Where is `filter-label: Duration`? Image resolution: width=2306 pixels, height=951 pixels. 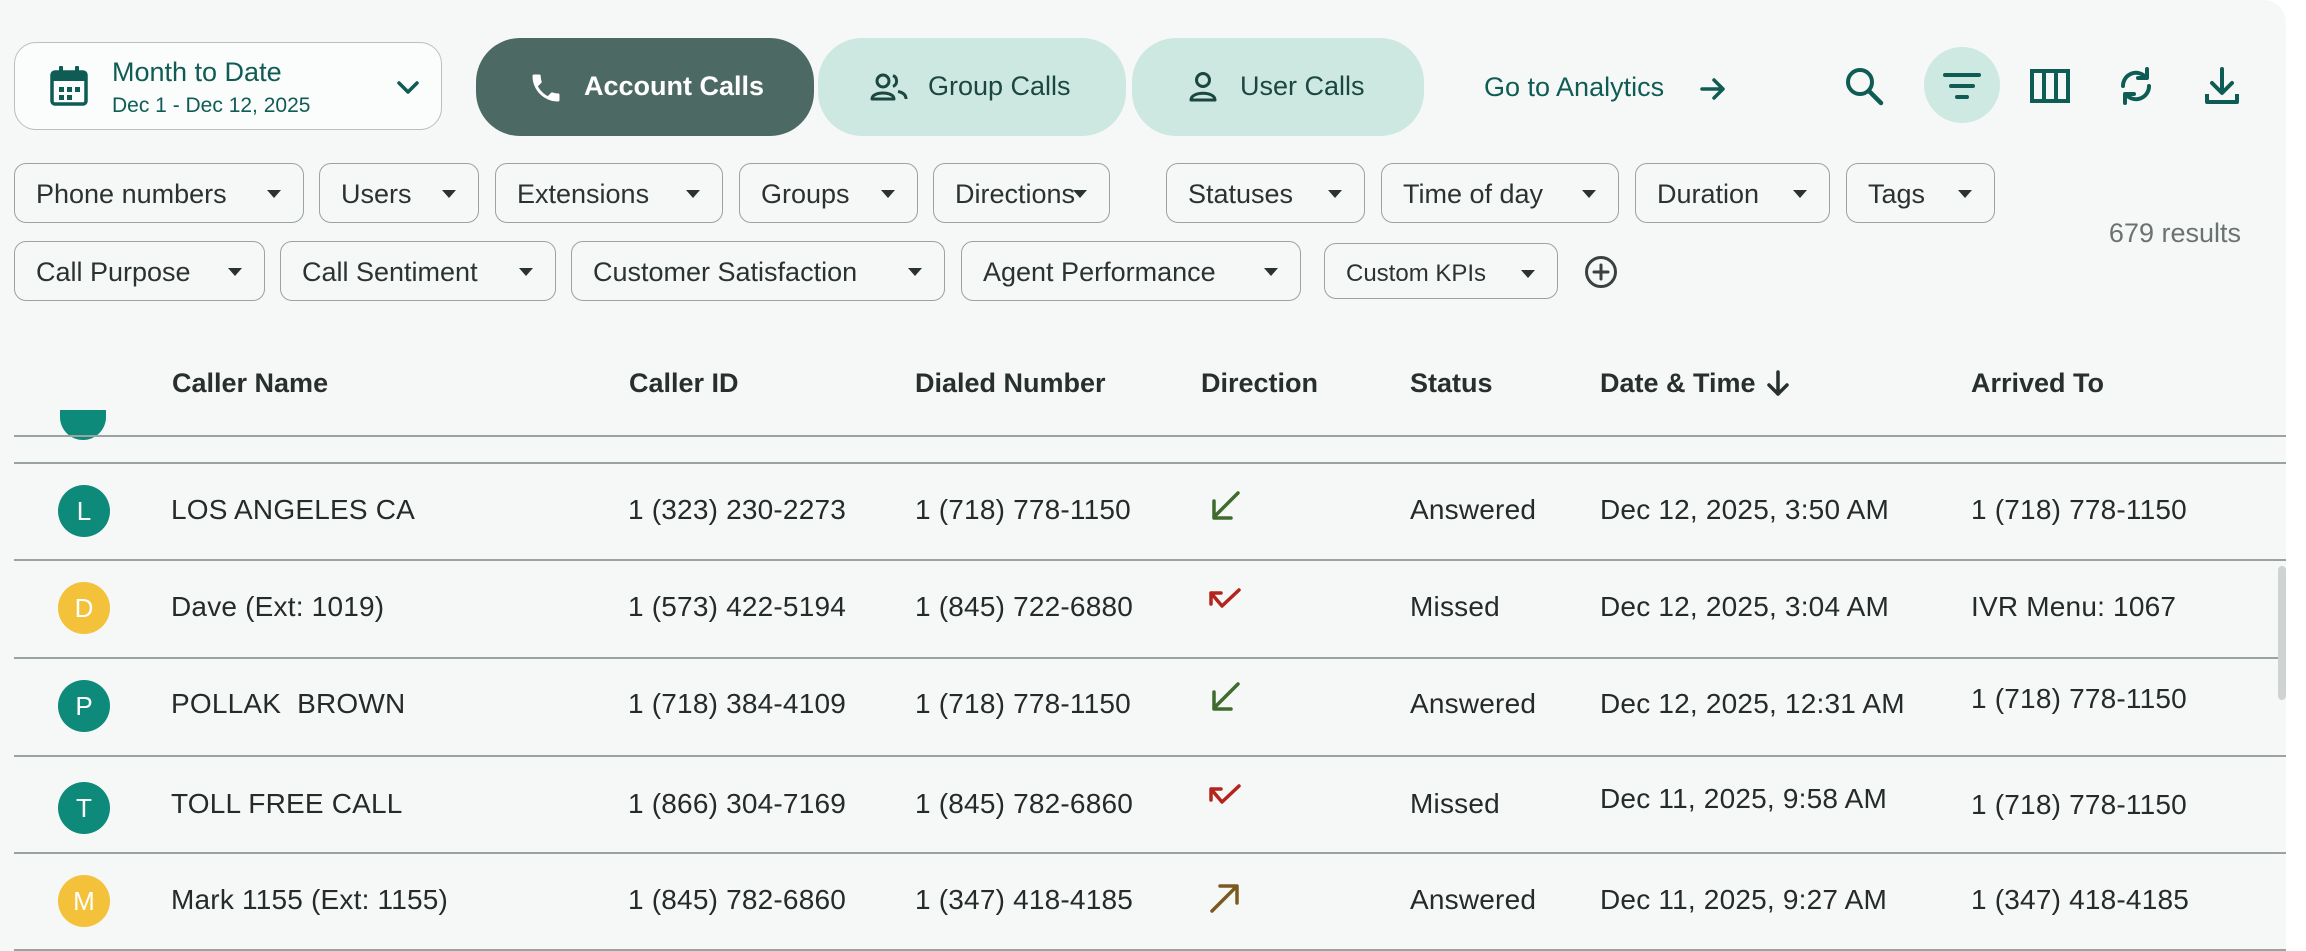 filter-label: Duration is located at coordinates (1708, 194).